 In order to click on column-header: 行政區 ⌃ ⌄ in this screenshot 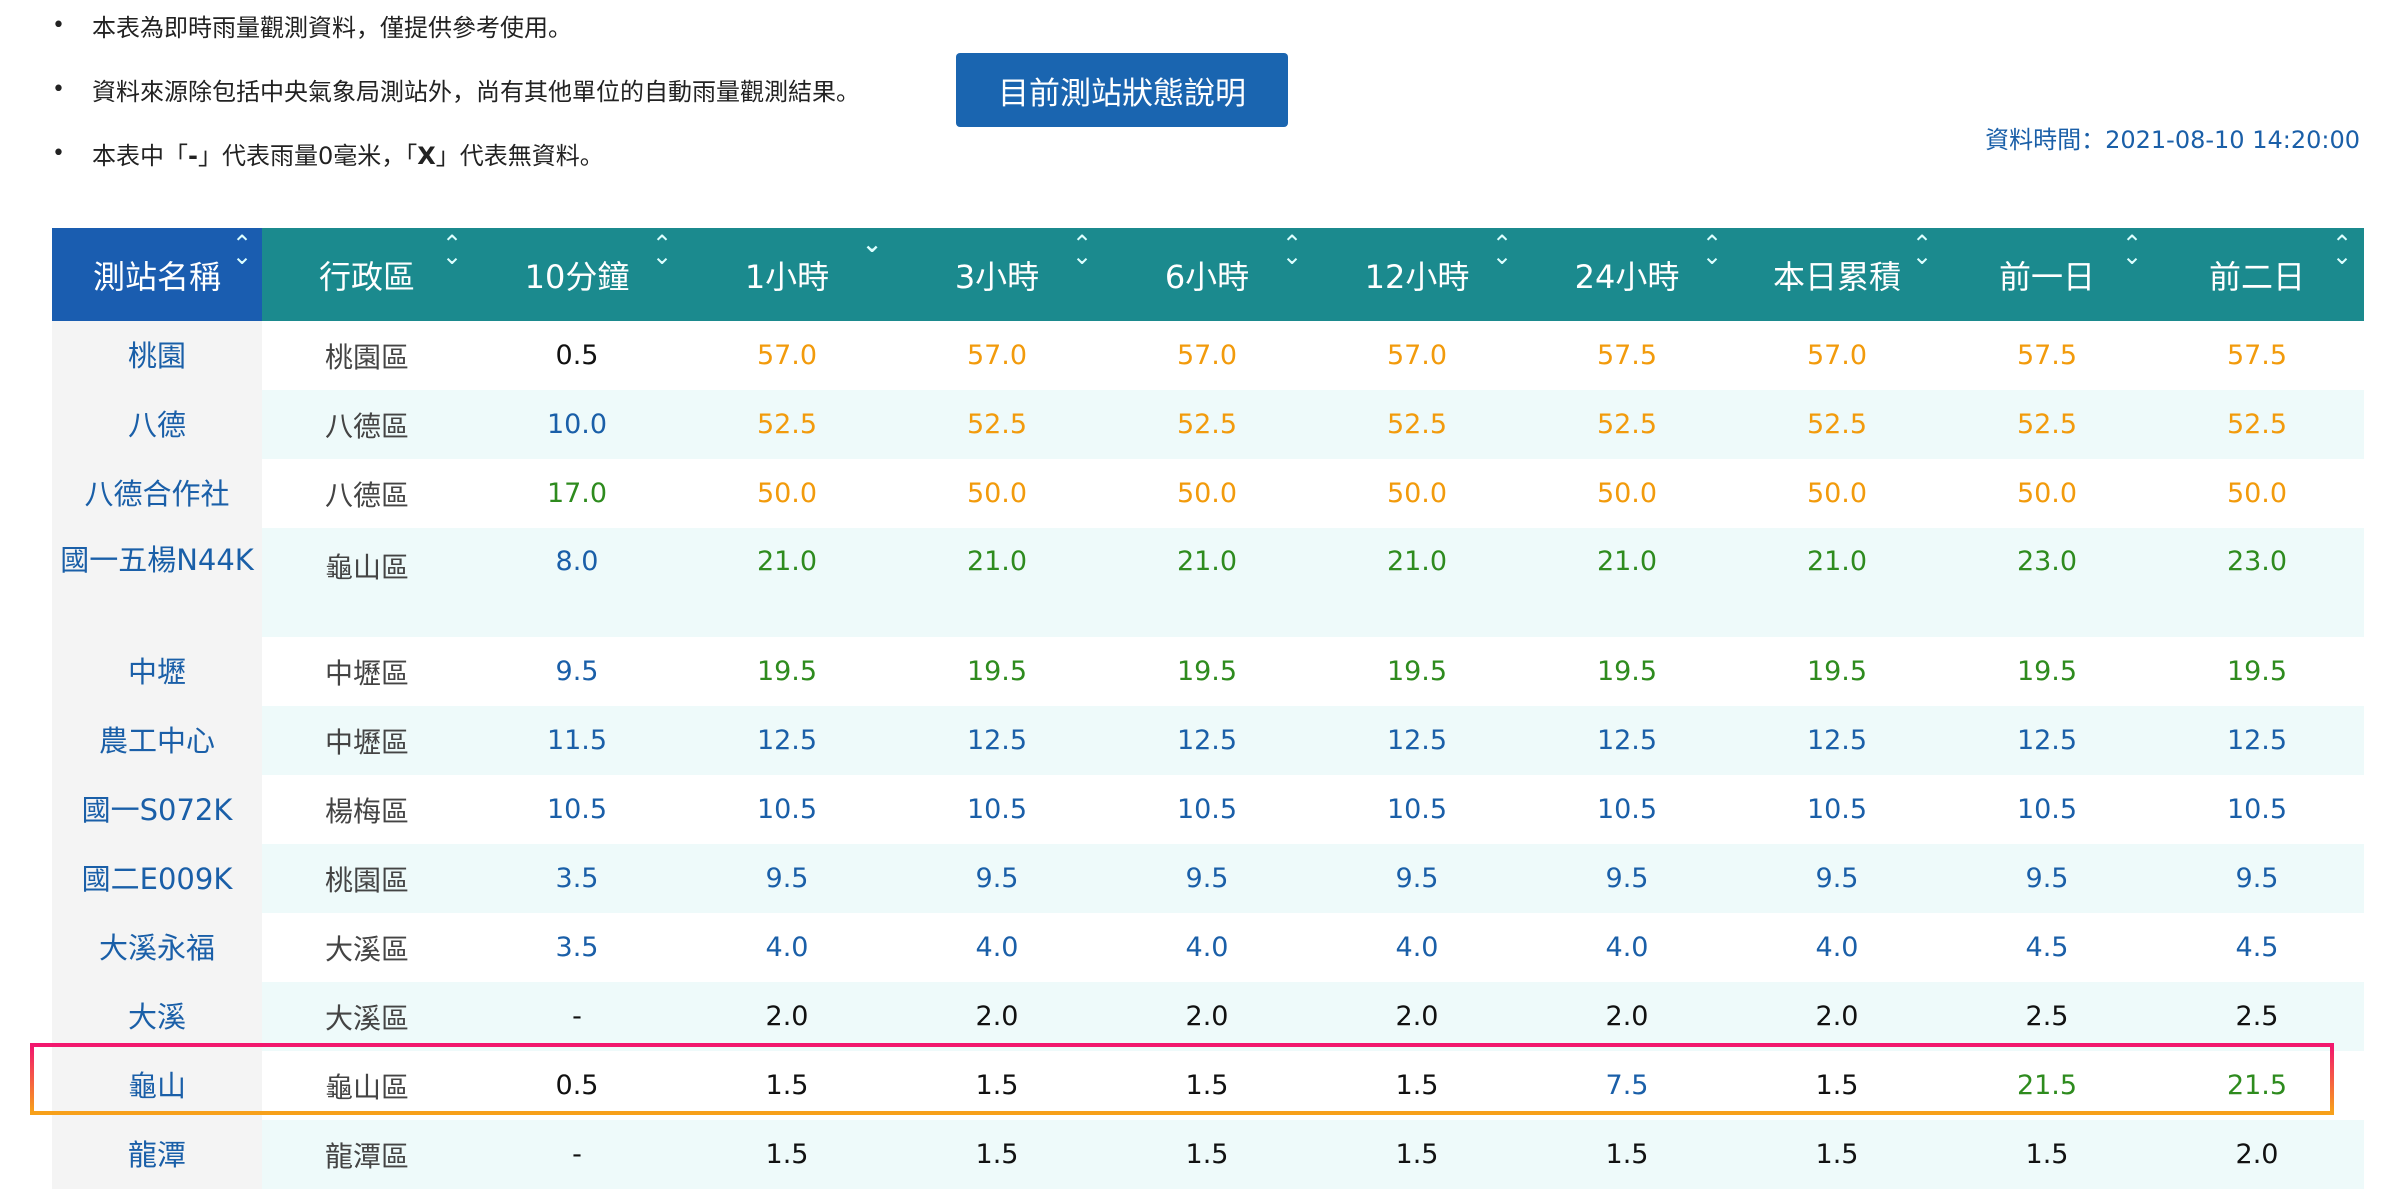, I will do `click(367, 274)`.